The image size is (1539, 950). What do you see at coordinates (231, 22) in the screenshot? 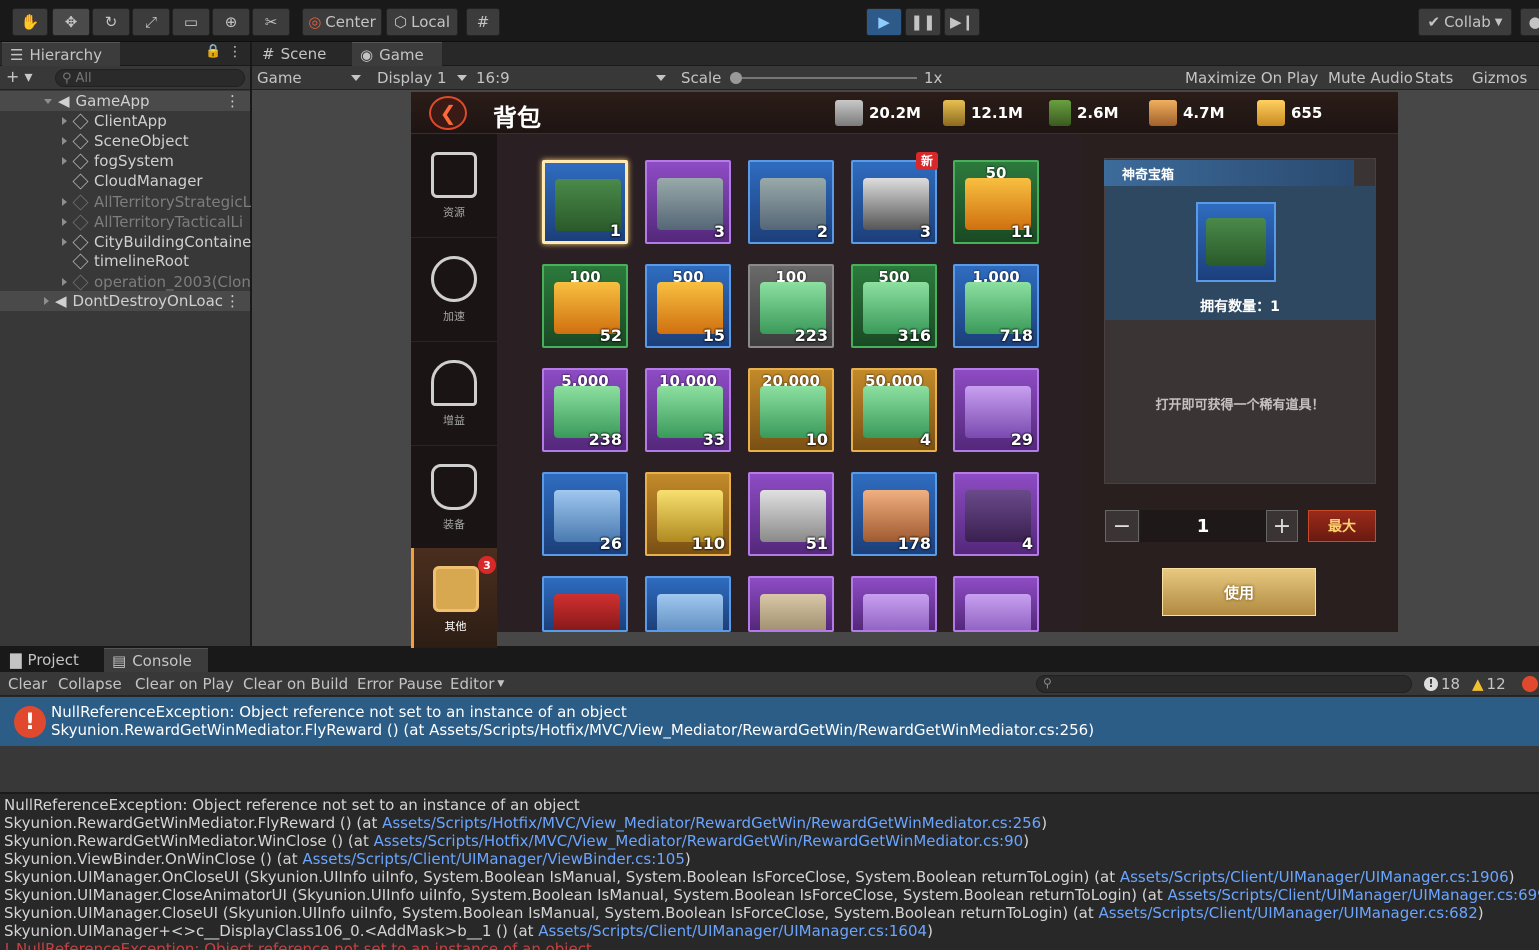
I see `transform-tool-icon: ⊕` at bounding box center [231, 22].